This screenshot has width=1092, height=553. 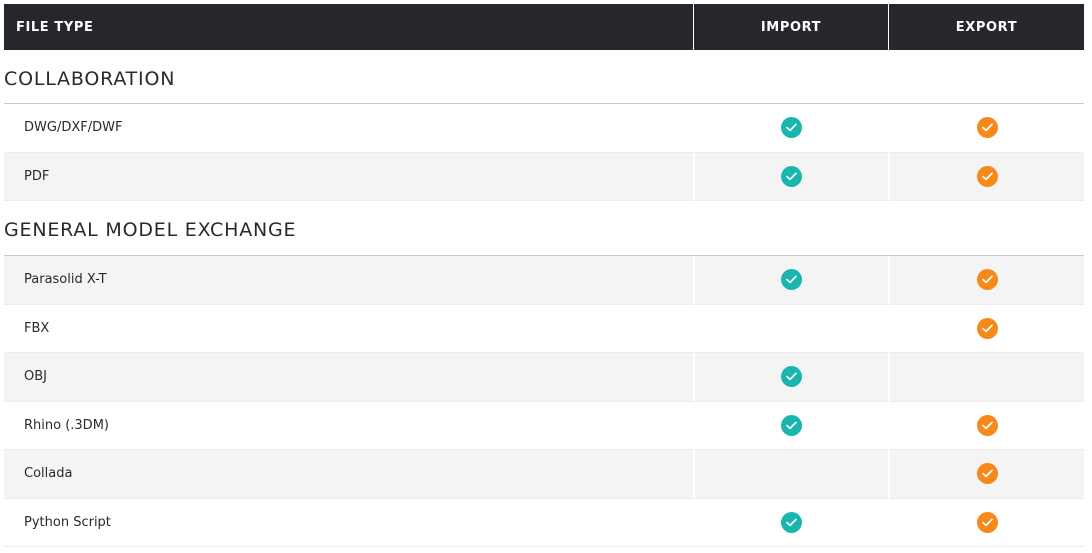 What do you see at coordinates (790, 27) in the screenshot?
I see `header-import: IMPORT` at bounding box center [790, 27].